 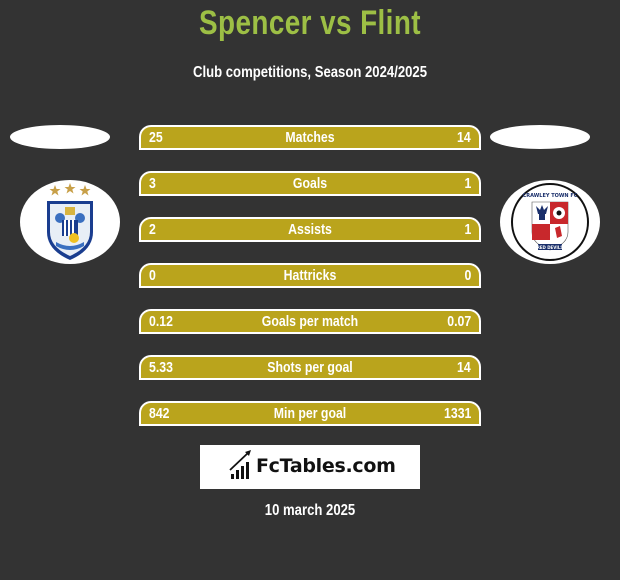 I want to click on left-value: 0.12, so click(x=161, y=321).